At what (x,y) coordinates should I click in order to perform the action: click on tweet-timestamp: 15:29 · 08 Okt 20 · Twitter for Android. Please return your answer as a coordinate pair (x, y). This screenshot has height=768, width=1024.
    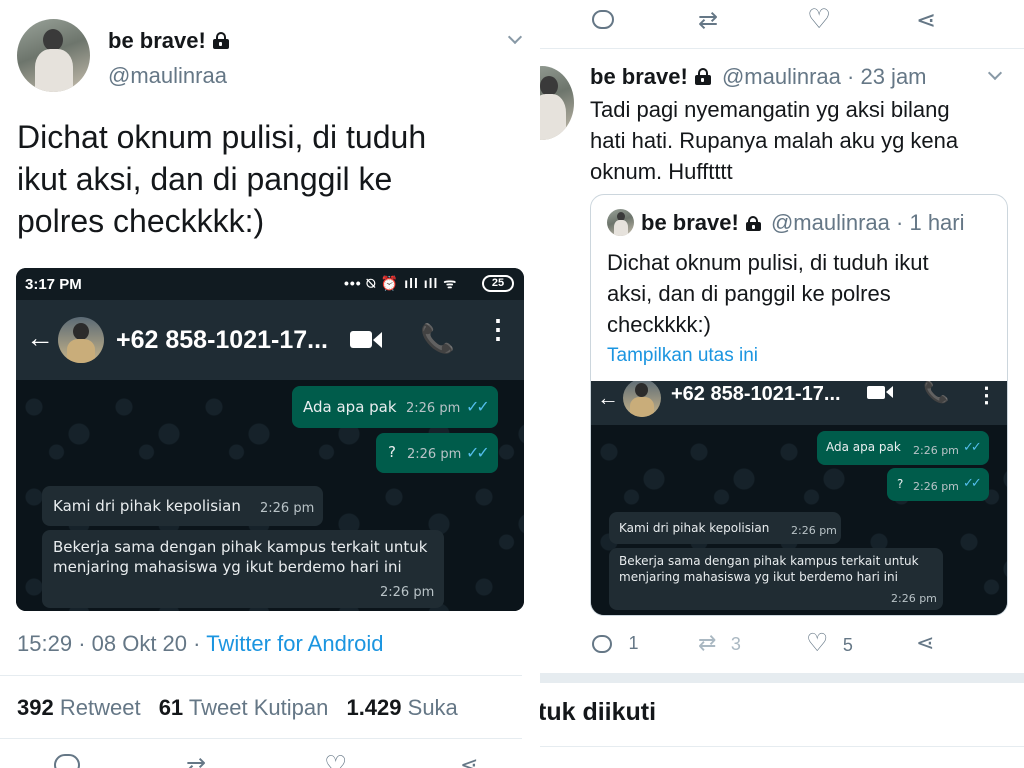
    Looking at the image, I should click on (200, 644).